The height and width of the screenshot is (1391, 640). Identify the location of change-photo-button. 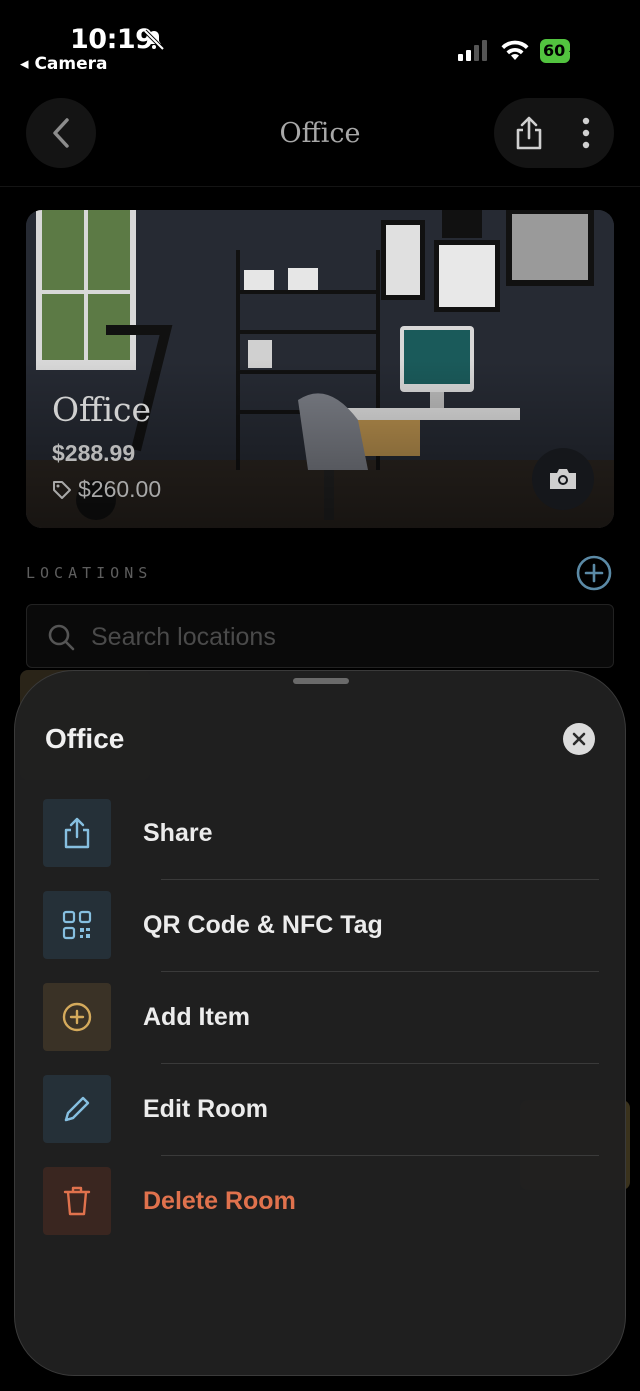
(563, 479).